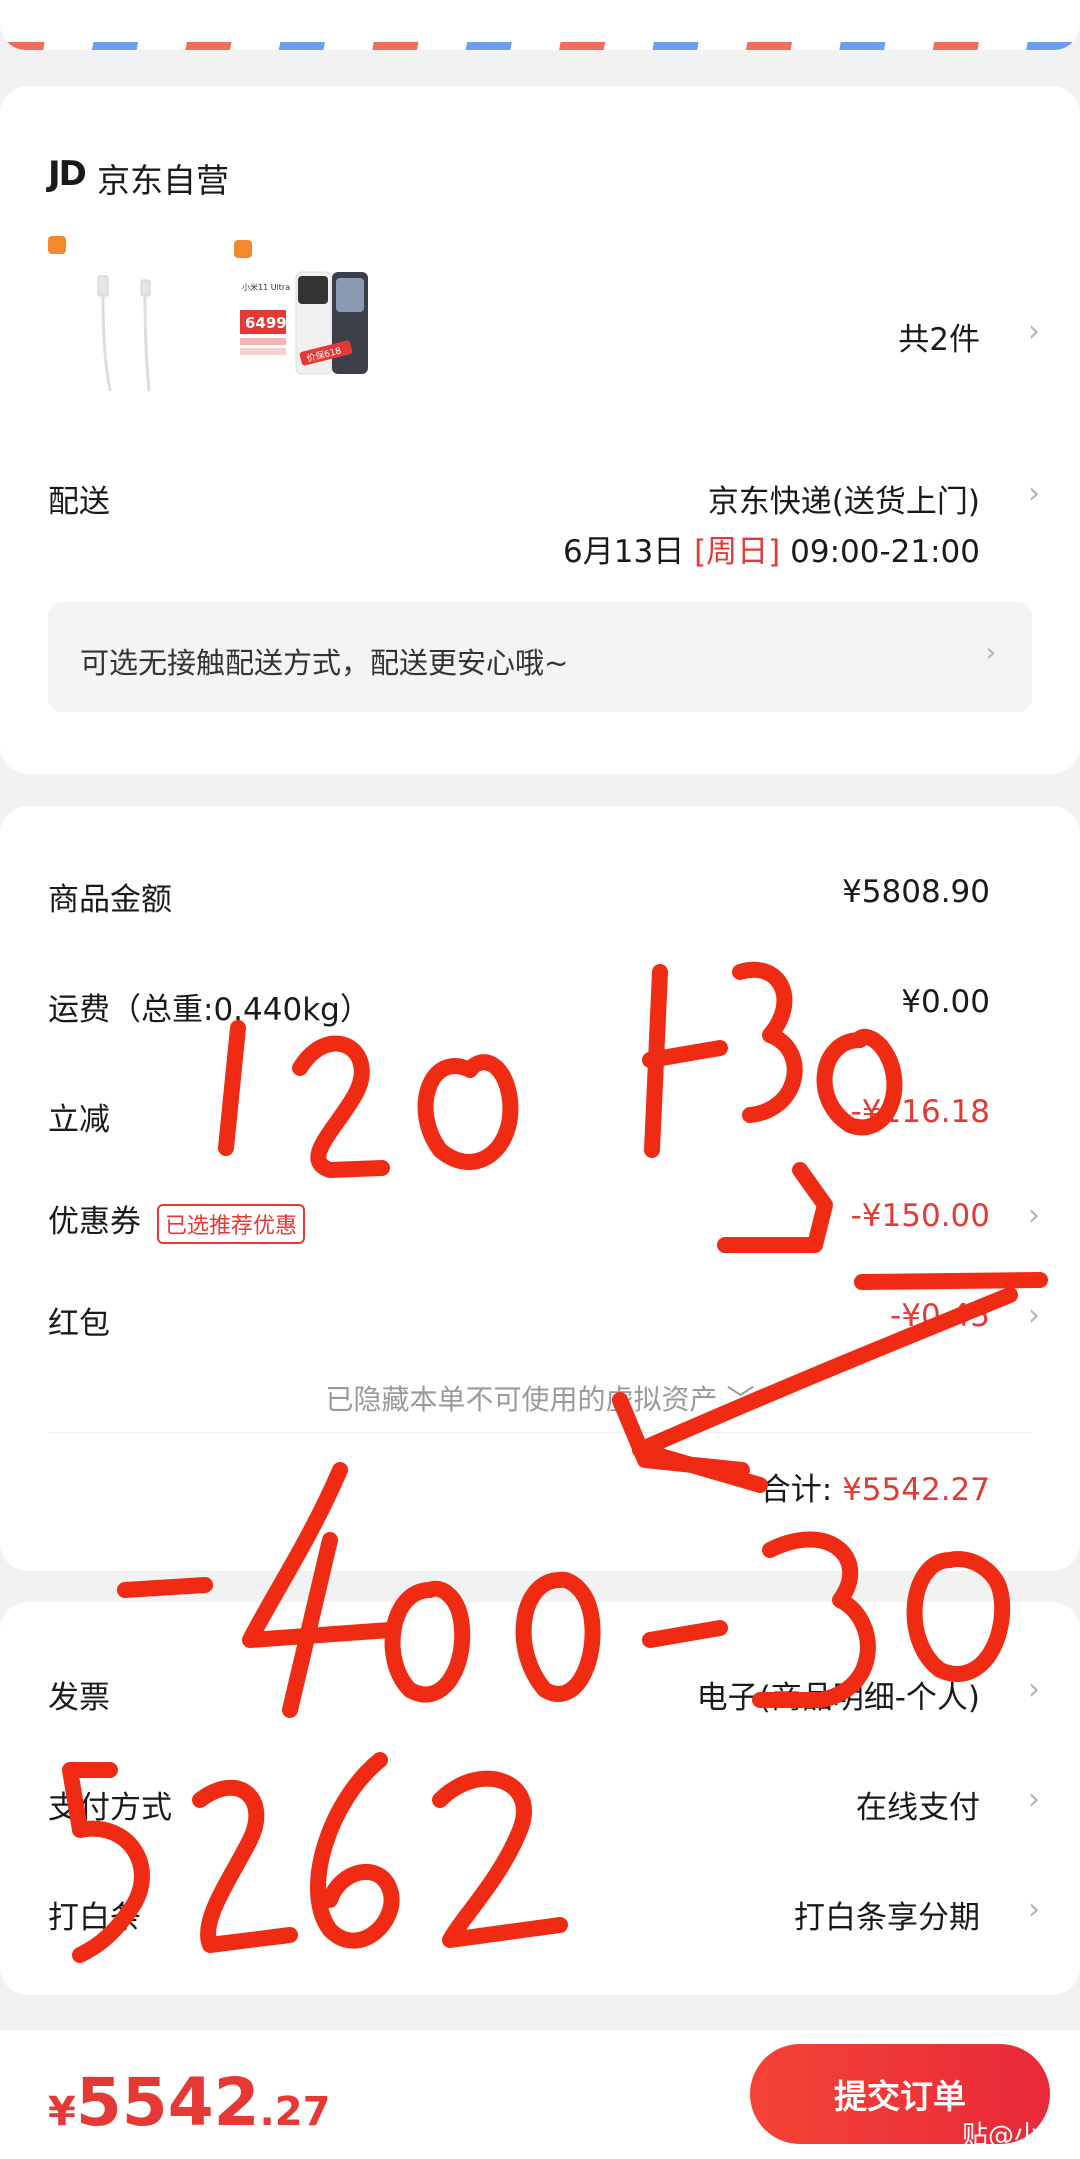 This screenshot has height=2159, width=1080. I want to click on payment-method-label: 支付方式, so click(110, 1808).